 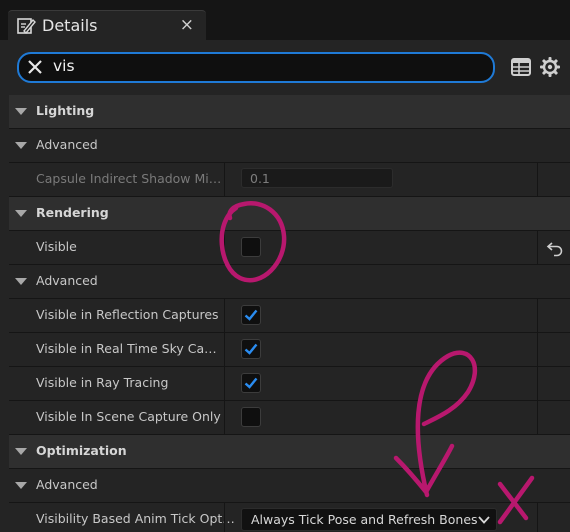 What do you see at coordinates (364, 519) in the screenshot?
I see `dropdown-value: Always Tick Pose and Refresh Bones` at bounding box center [364, 519].